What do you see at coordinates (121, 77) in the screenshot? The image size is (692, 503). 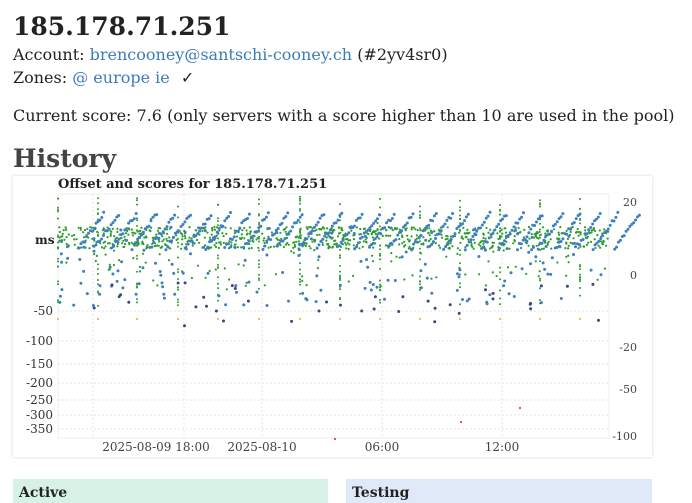 I see `zone-links: @ europe ie` at bounding box center [121, 77].